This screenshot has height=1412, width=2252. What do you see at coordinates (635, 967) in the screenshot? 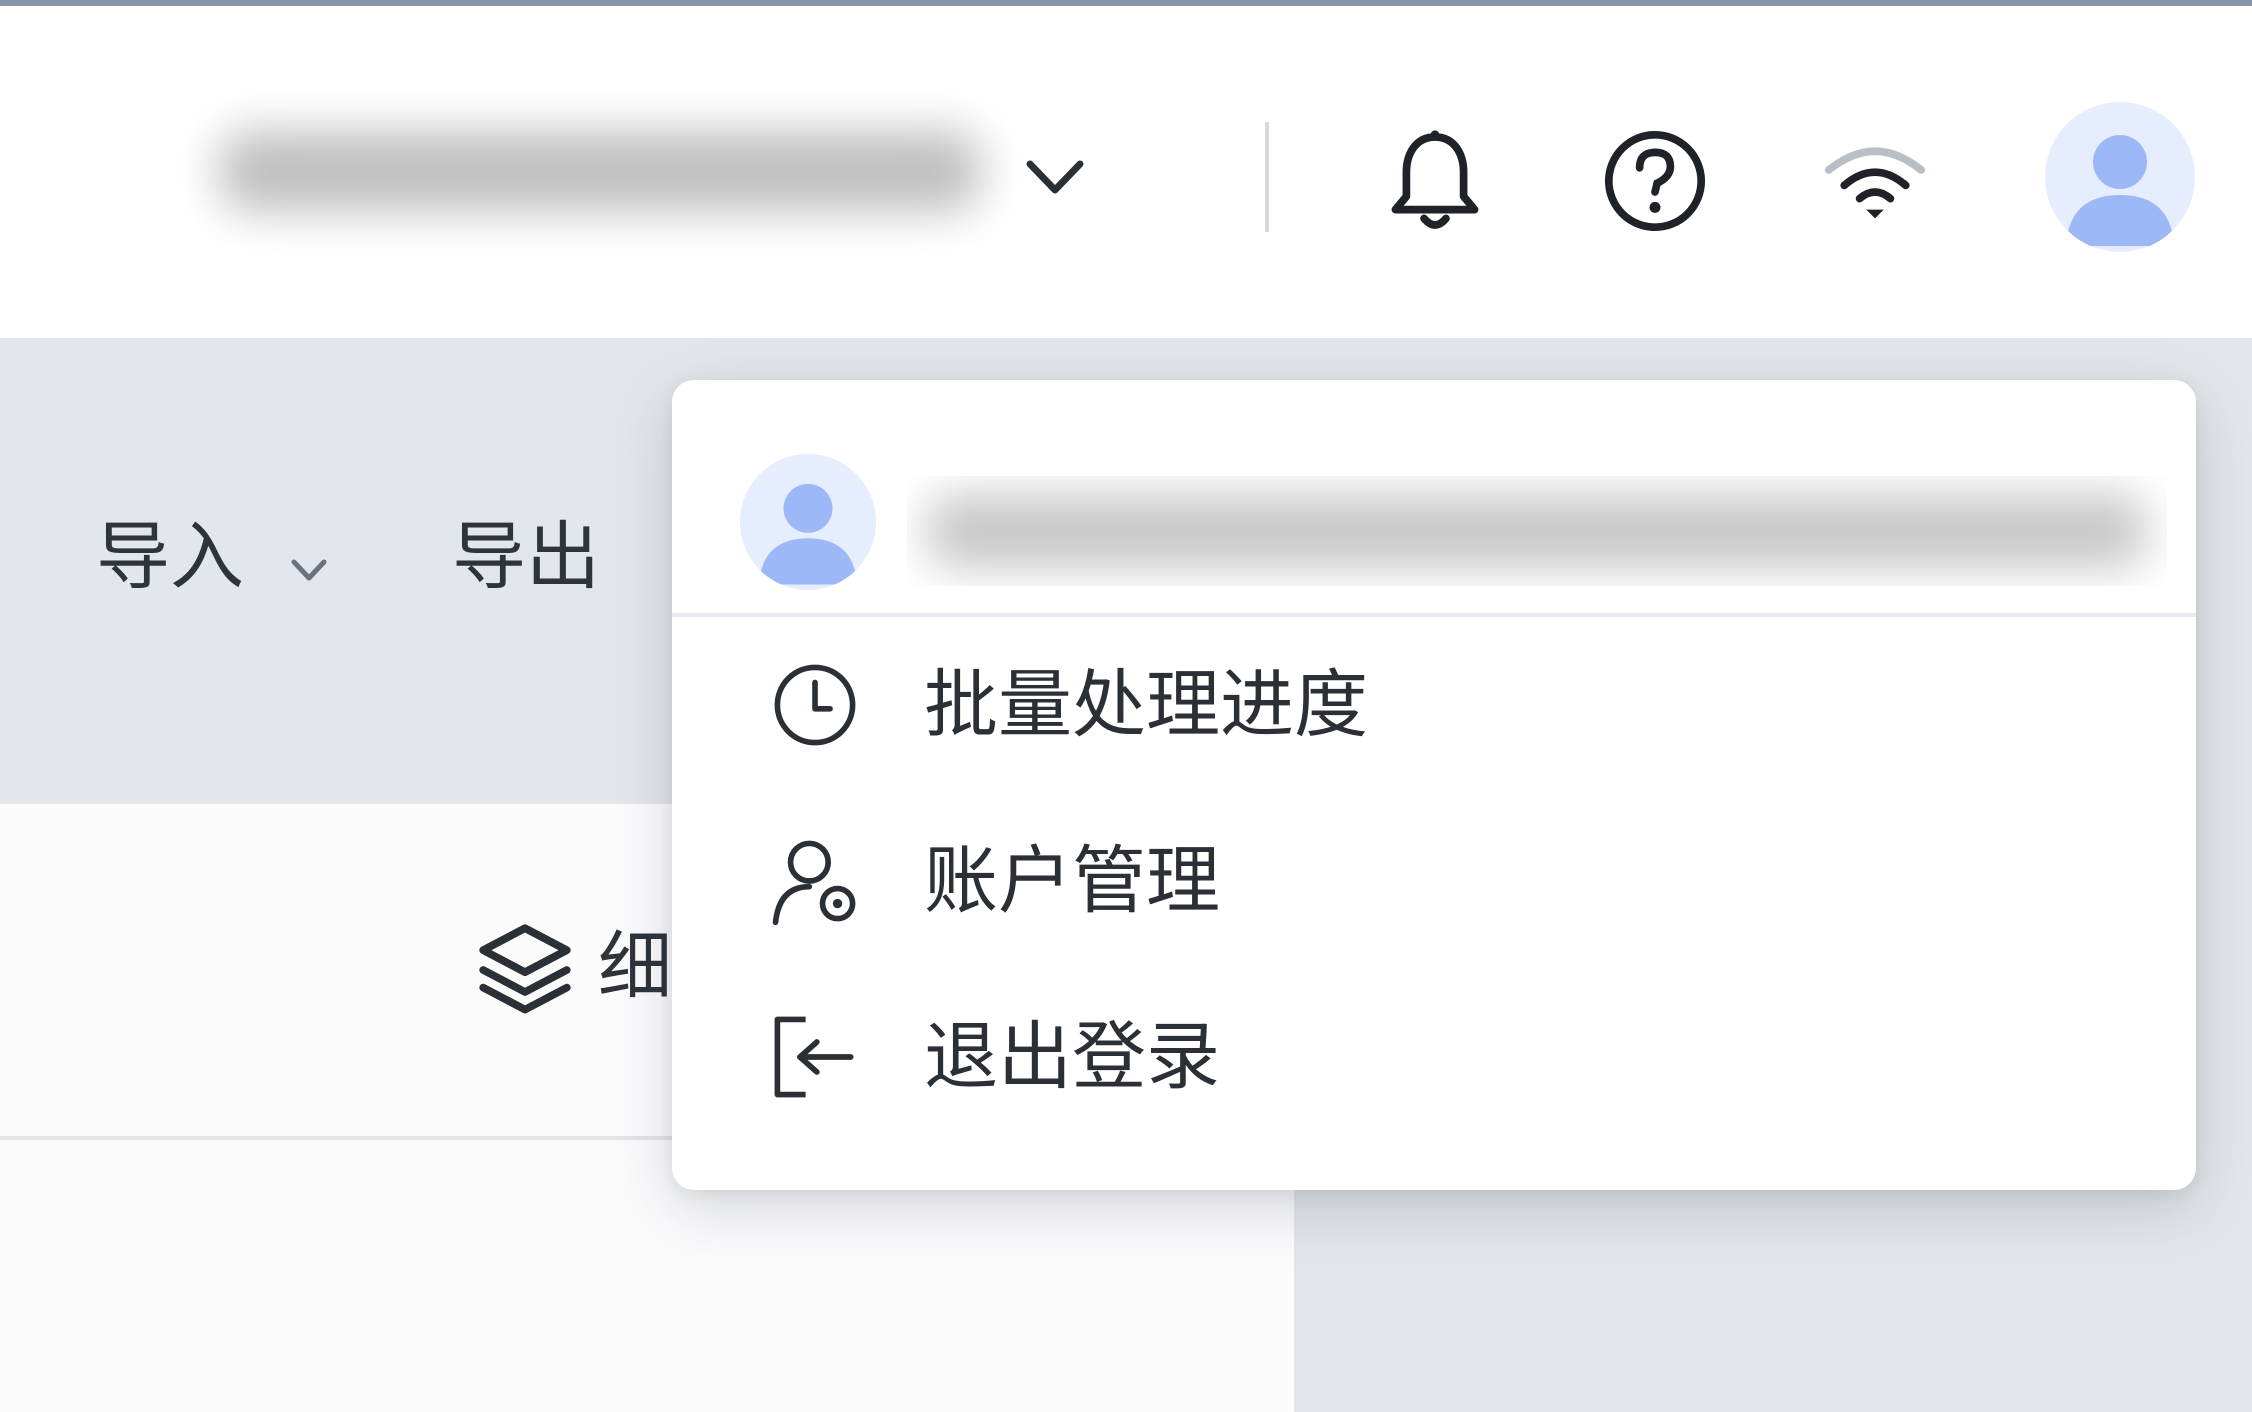
I see `detail-tab-label: 细` at bounding box center [635, 967].